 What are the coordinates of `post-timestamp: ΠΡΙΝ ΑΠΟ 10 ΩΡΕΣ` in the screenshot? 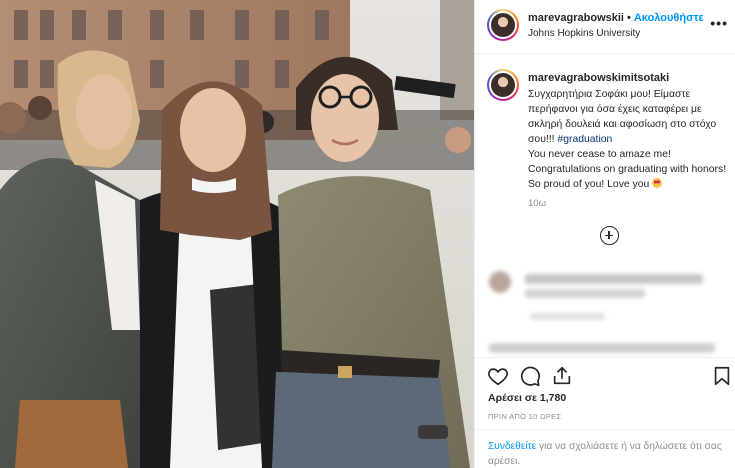 It's located at (525, 416).